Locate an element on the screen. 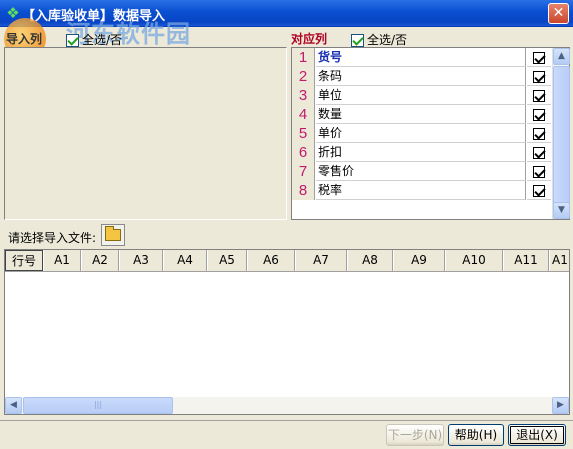 This screenshot has height=449, width=573. left-select-all-label: 全选/否 is located at coordinates (102, 40).